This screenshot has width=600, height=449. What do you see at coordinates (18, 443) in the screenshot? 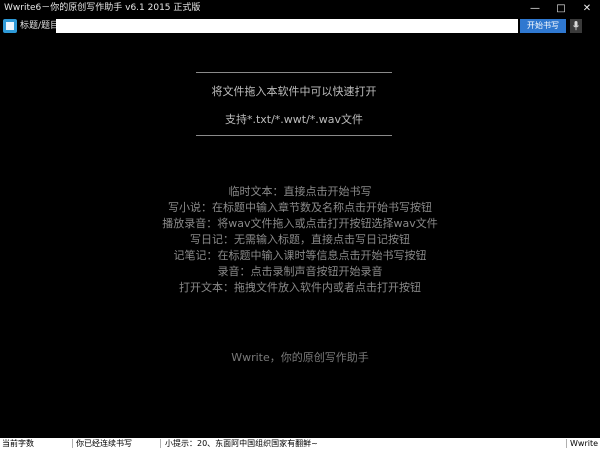
I see `word-count: 当前字数` at bounding box center [18, 443].